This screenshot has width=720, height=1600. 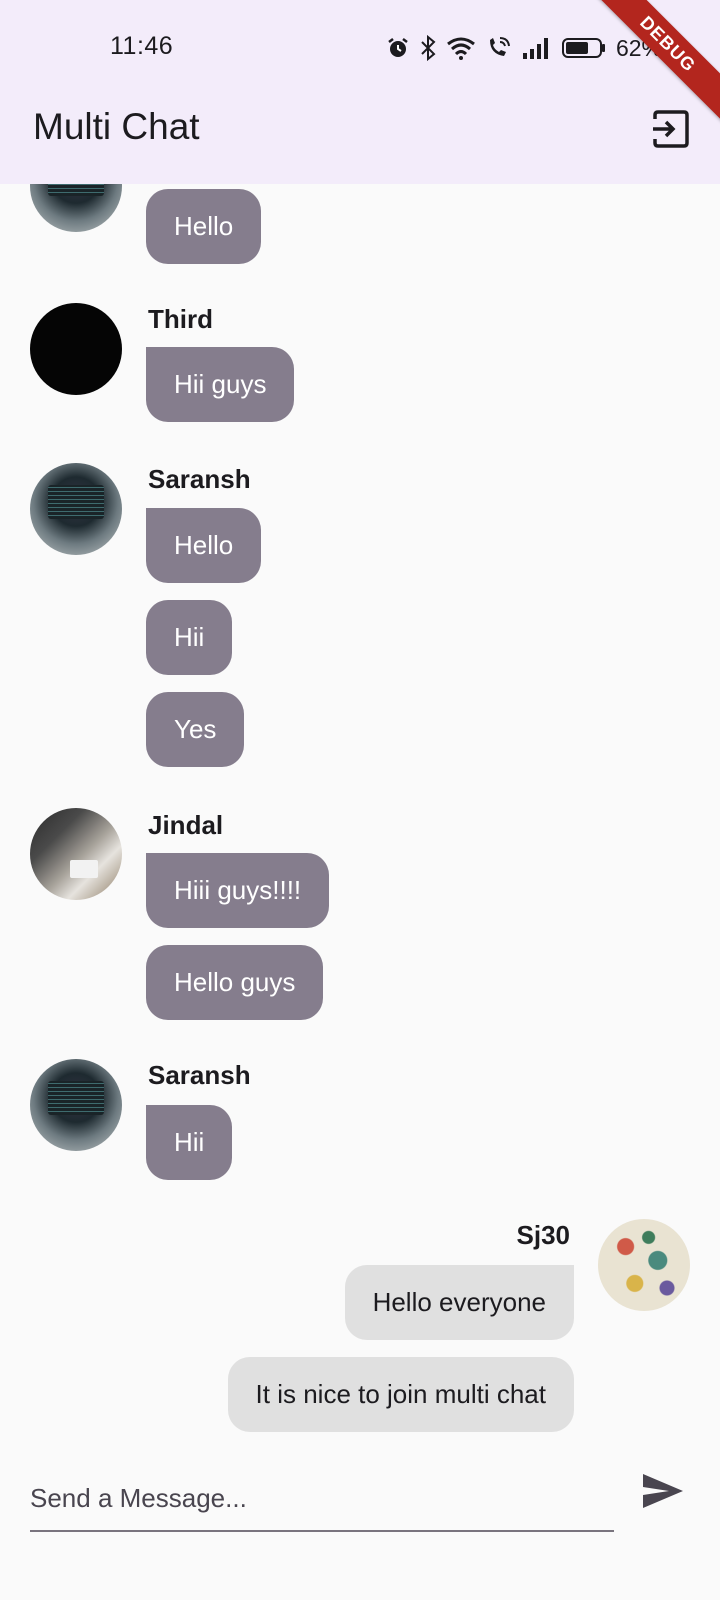 What do you see at coordinates (499, 48) in the screenshot?
I see `wifi-calling-icon` at bounding box center [499, 48].